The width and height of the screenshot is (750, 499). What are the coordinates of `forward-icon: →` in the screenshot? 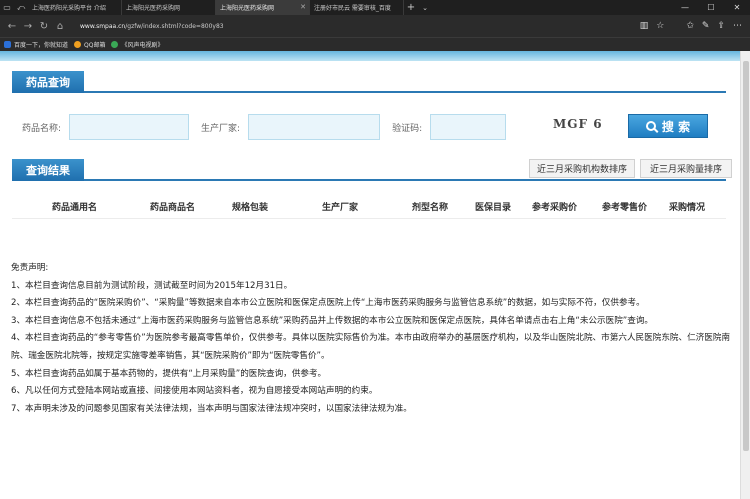 It's located at (28, 26).